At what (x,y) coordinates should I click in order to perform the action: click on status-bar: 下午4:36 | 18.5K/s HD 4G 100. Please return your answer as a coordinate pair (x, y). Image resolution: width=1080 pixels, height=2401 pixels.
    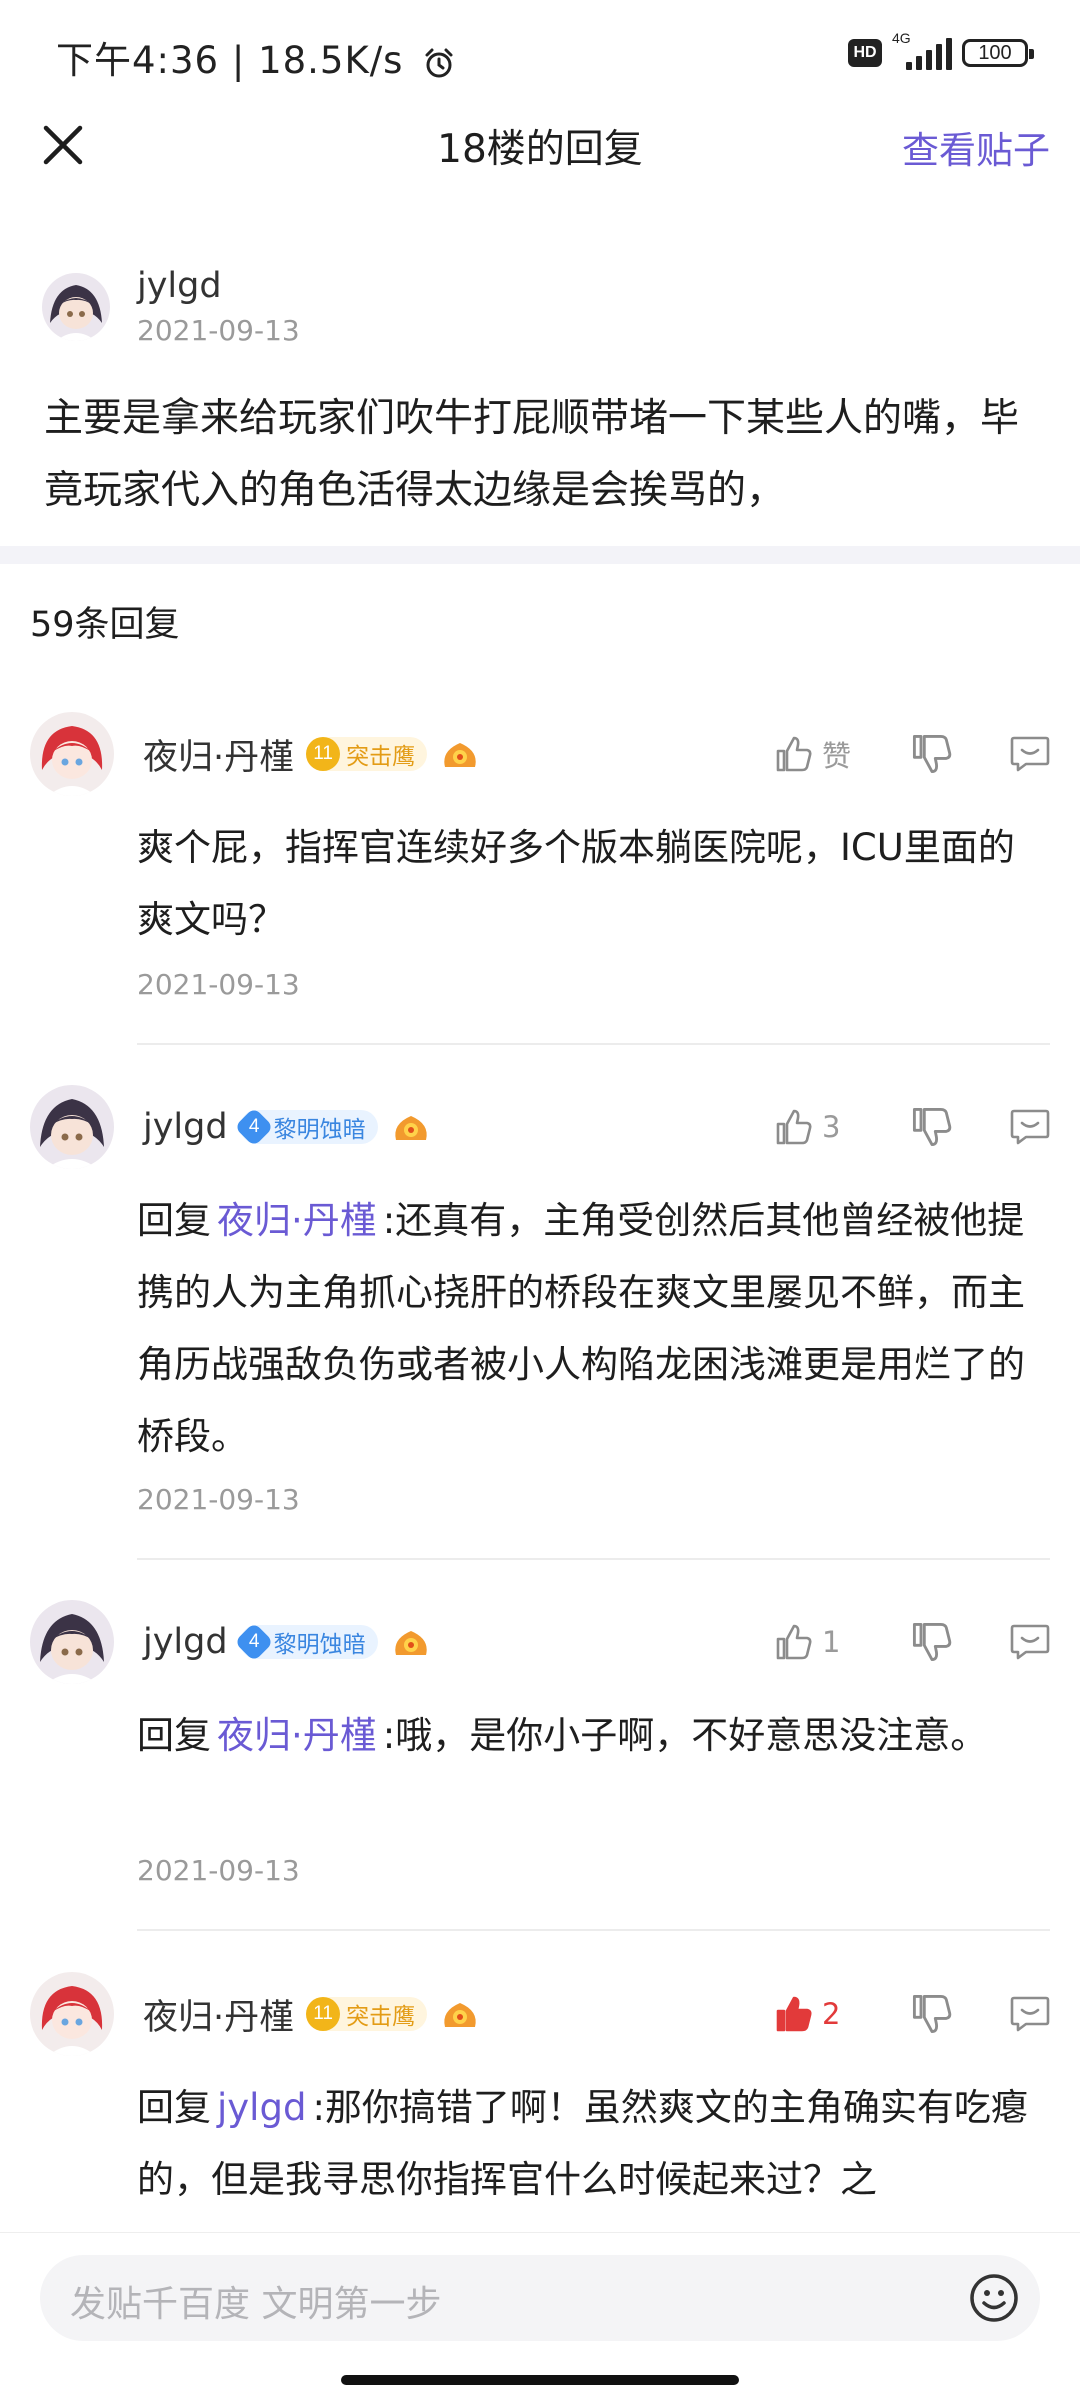
    Looking at the image, I should click on (540, 50).